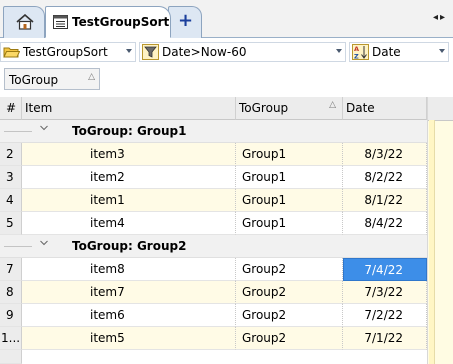  Describe the element at coordinates (129, 292) in the screenshot. I see `cell-item: item7` at that location.